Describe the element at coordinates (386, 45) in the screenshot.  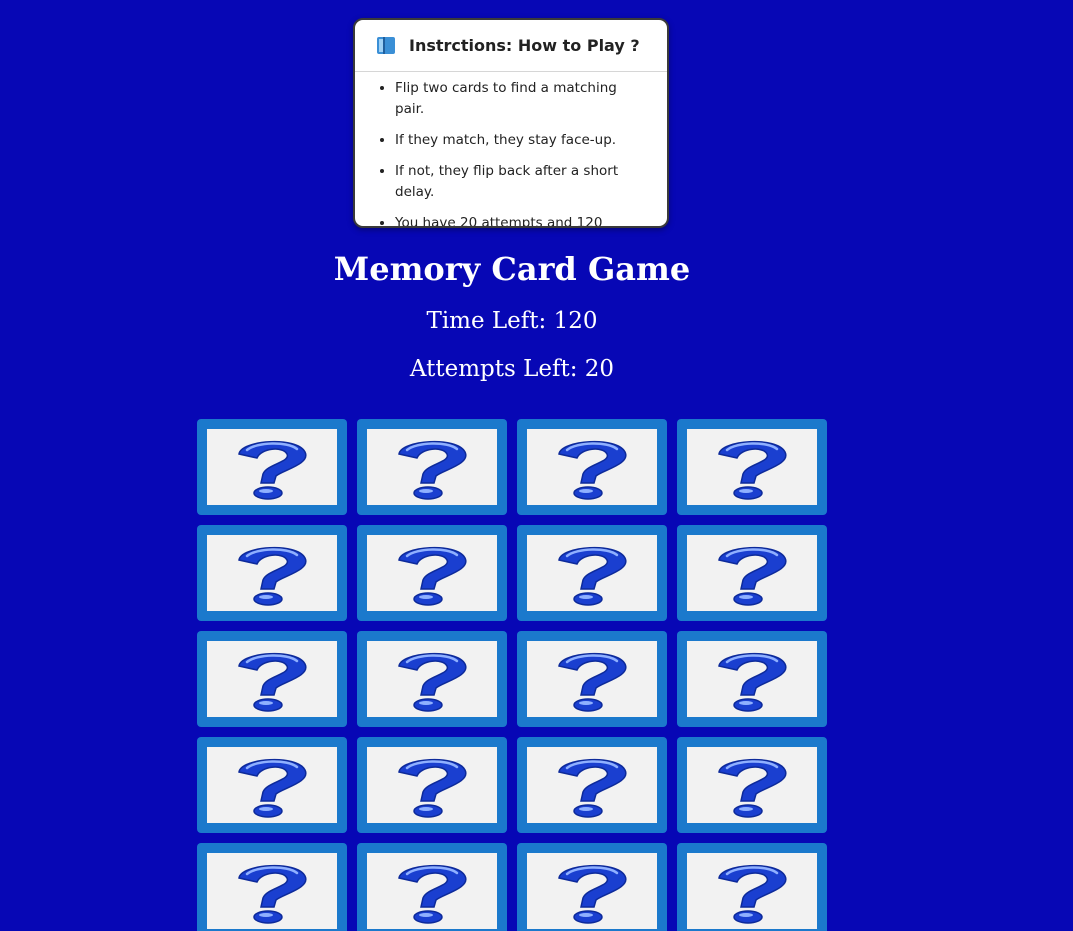
I see `book-icon` at that location.